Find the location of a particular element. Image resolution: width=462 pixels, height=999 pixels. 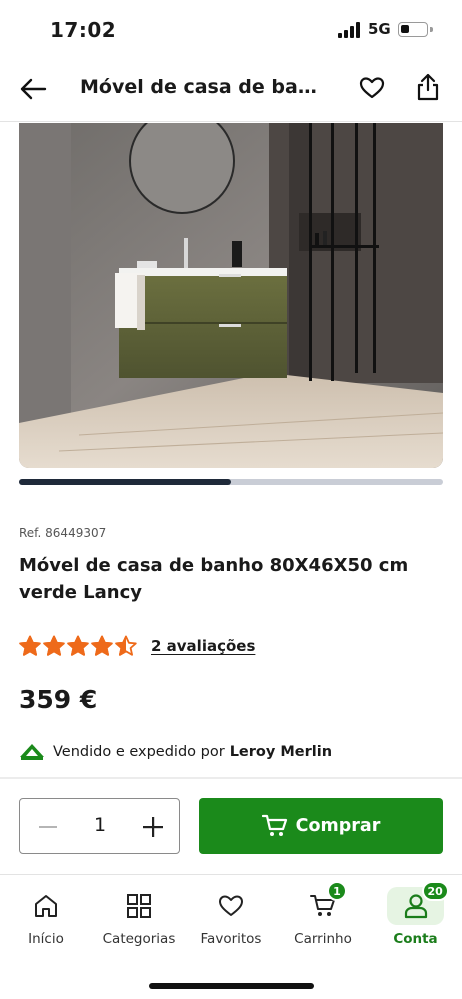

increase-quantity-button is located at coordinates (153, 827).